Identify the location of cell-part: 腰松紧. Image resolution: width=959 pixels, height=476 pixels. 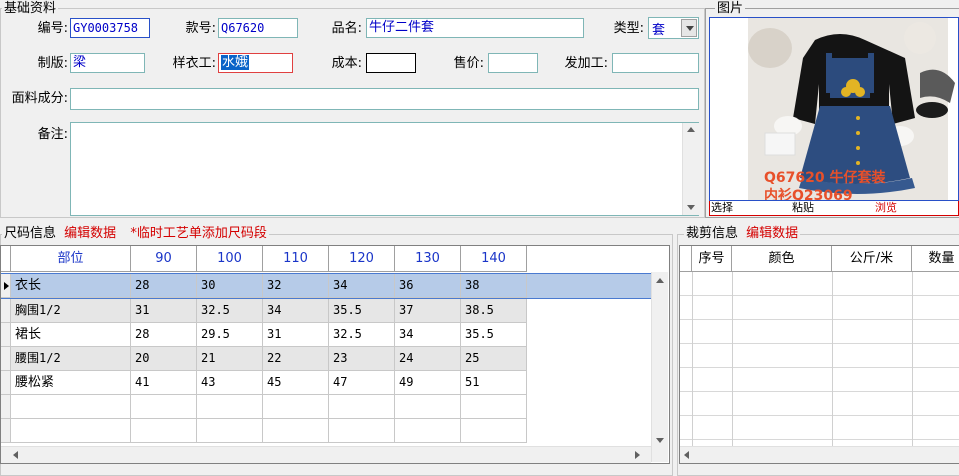
(71, 383).